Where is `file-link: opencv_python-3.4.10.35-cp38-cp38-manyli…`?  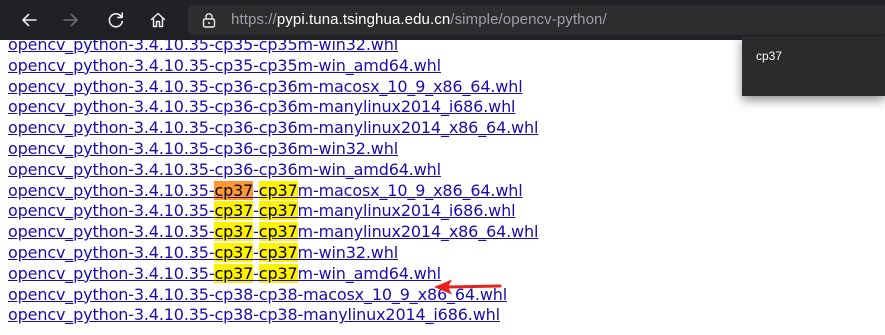 file-link: opencv_python-3.4.10.35-cp38-cp38-manyli… is located at coordinates (254, 314).